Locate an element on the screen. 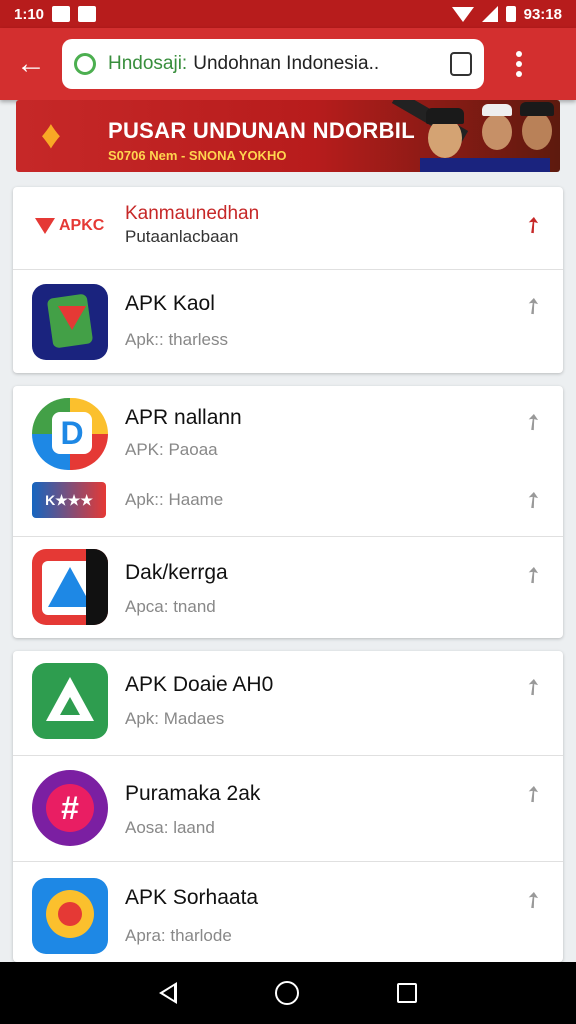 This screenshot has height=1024, width=576. list-item: Dak/kerrga Apca: tnand ➚ is located at coordinates (288, 587).